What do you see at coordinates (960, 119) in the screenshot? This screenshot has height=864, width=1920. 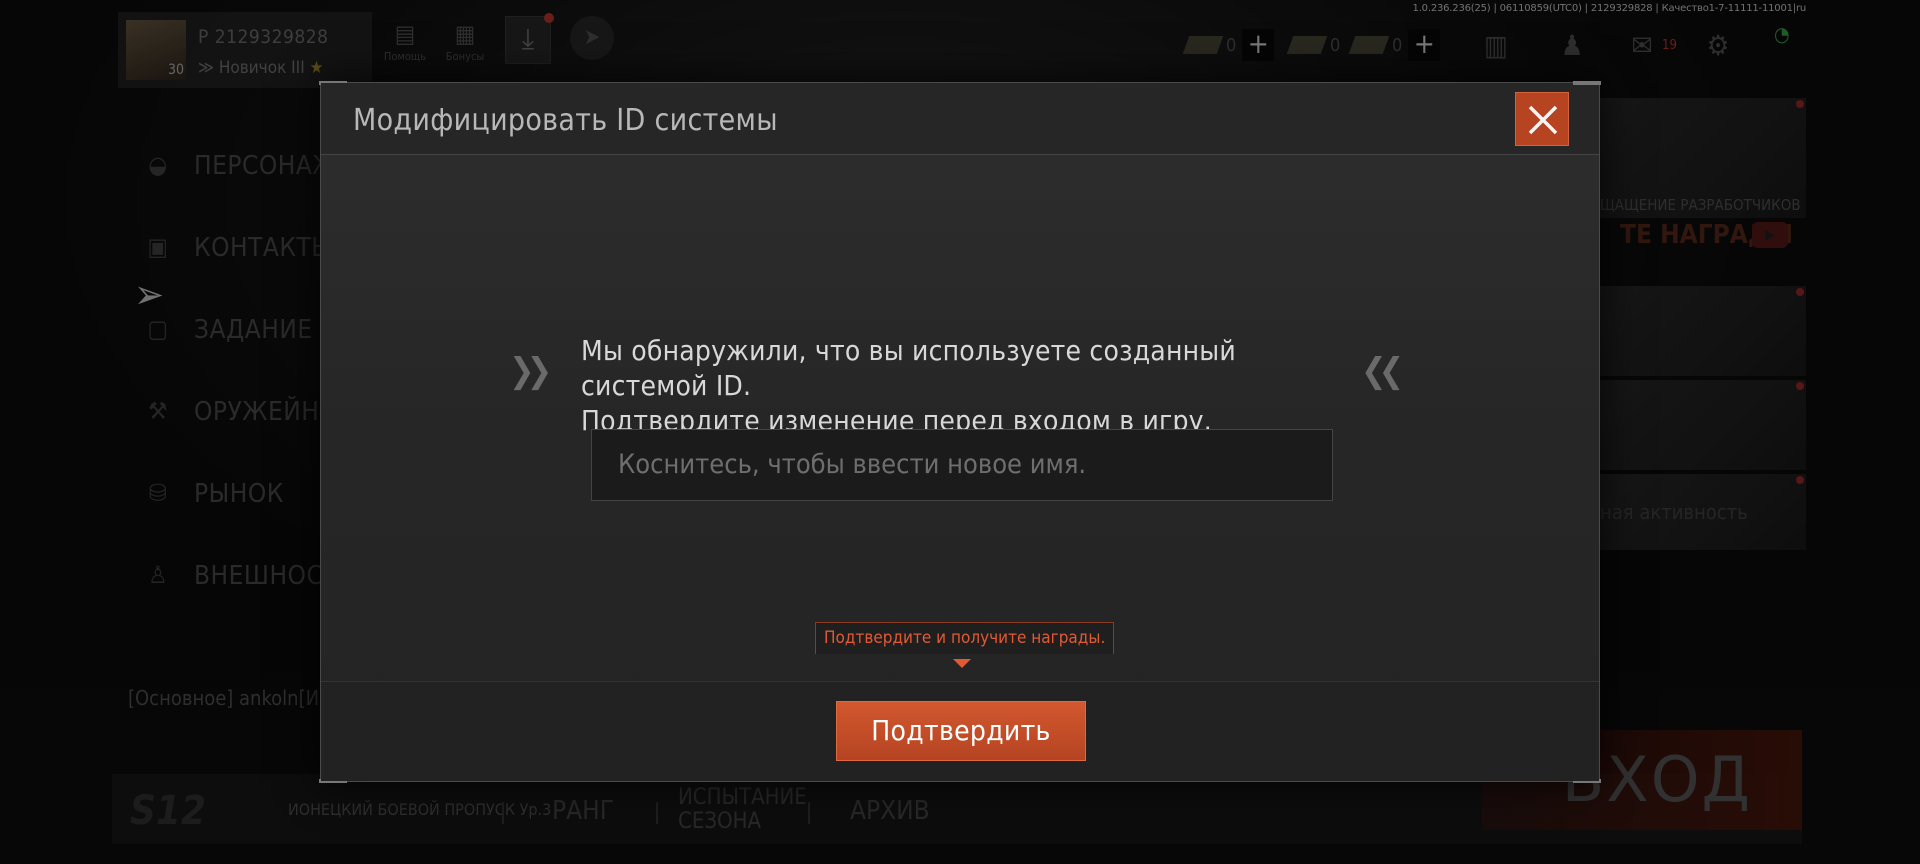 I see `dialog-header: Модифицировать ID системы` at bounding box center [960, 119].